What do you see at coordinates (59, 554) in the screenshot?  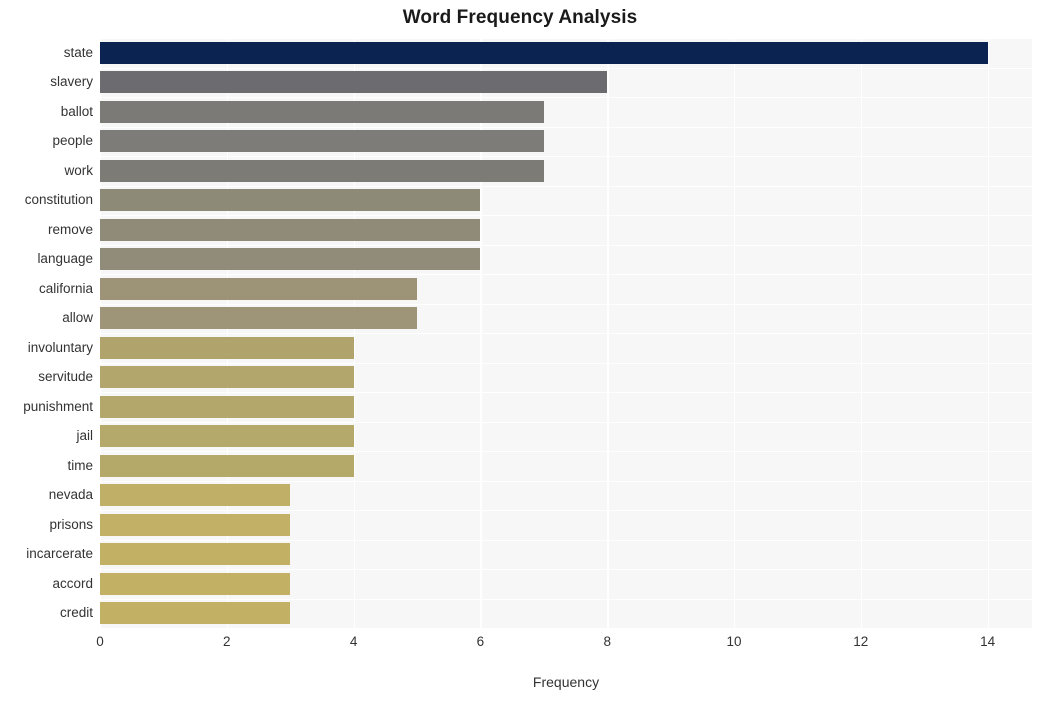 I see `y-axis-tick-label: incarcerate` at bounding box center [59, 554].